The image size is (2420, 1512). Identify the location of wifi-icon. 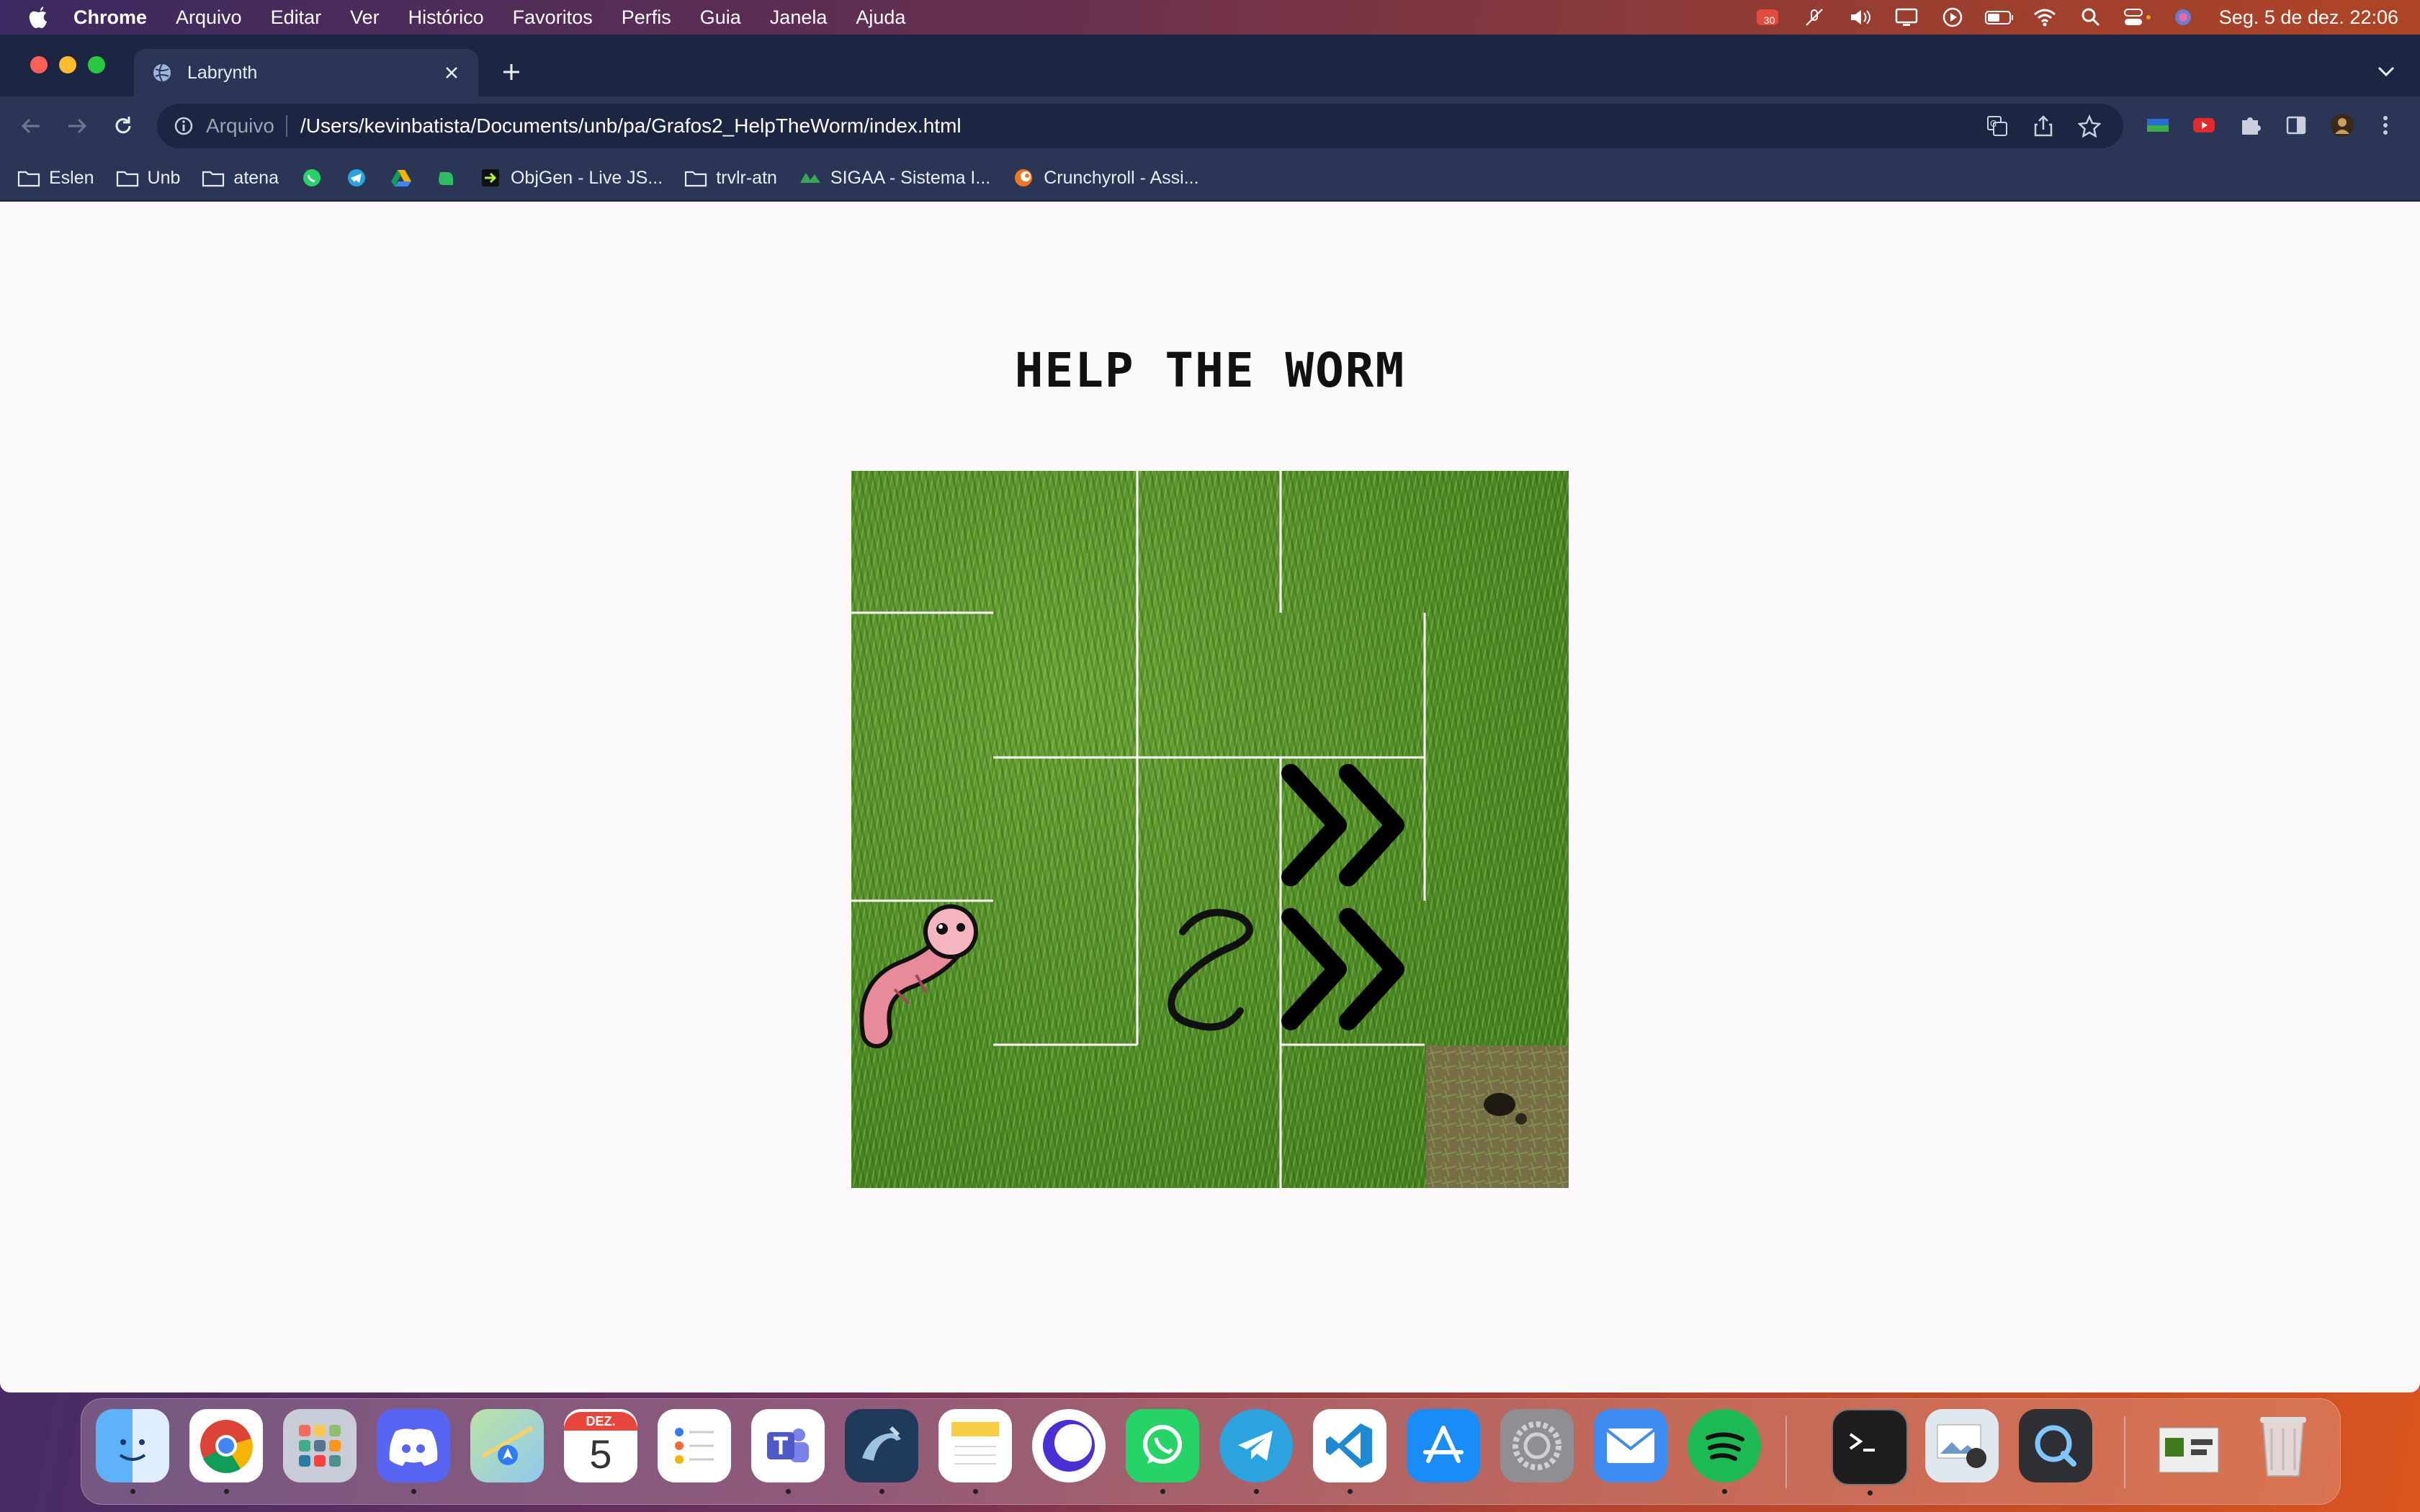
(2044, 17).